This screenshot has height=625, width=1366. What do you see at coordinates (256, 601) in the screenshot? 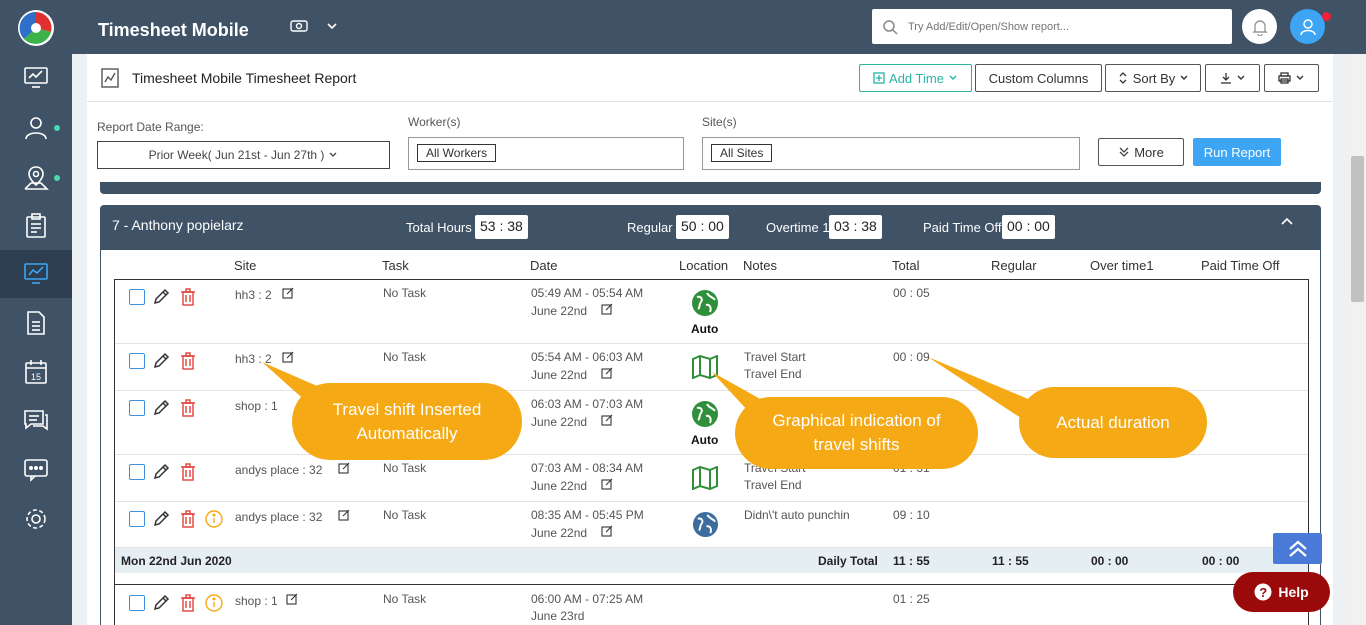
I see `site-cell: shop : 1` at bounding box center [256, 601].